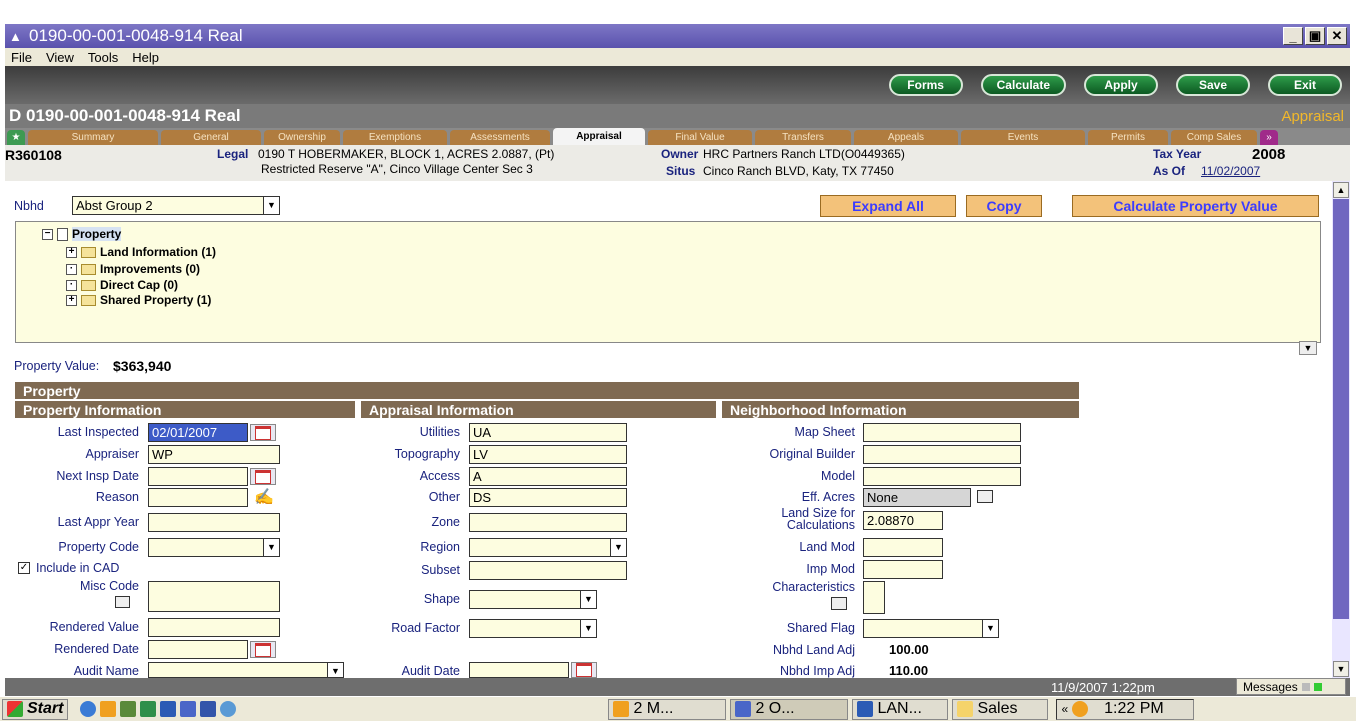 This screenshot has height=721, width=1356. Describe the element at coordinates (1023, 85) in the screenshot. I see `calculate-button: Calculate` at that location.